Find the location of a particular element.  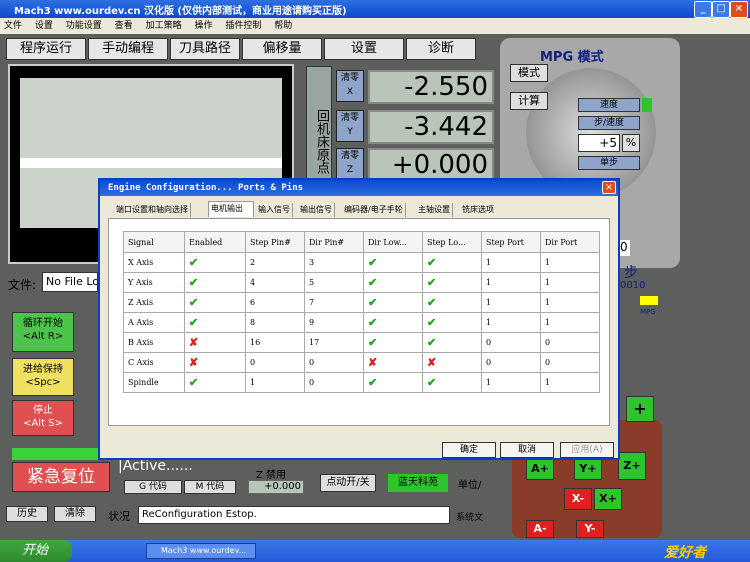

start-button: 开始 is located at coordinates (36, 551).